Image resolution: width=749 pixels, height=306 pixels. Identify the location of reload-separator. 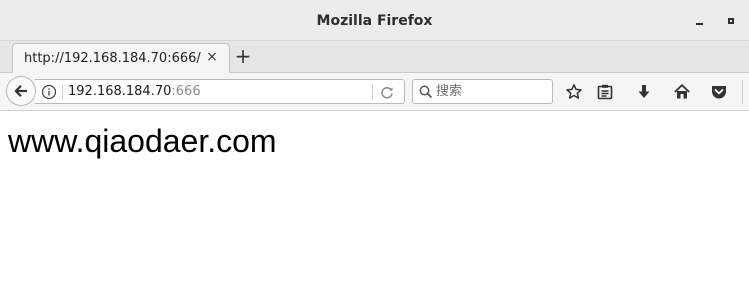
(372, 92).